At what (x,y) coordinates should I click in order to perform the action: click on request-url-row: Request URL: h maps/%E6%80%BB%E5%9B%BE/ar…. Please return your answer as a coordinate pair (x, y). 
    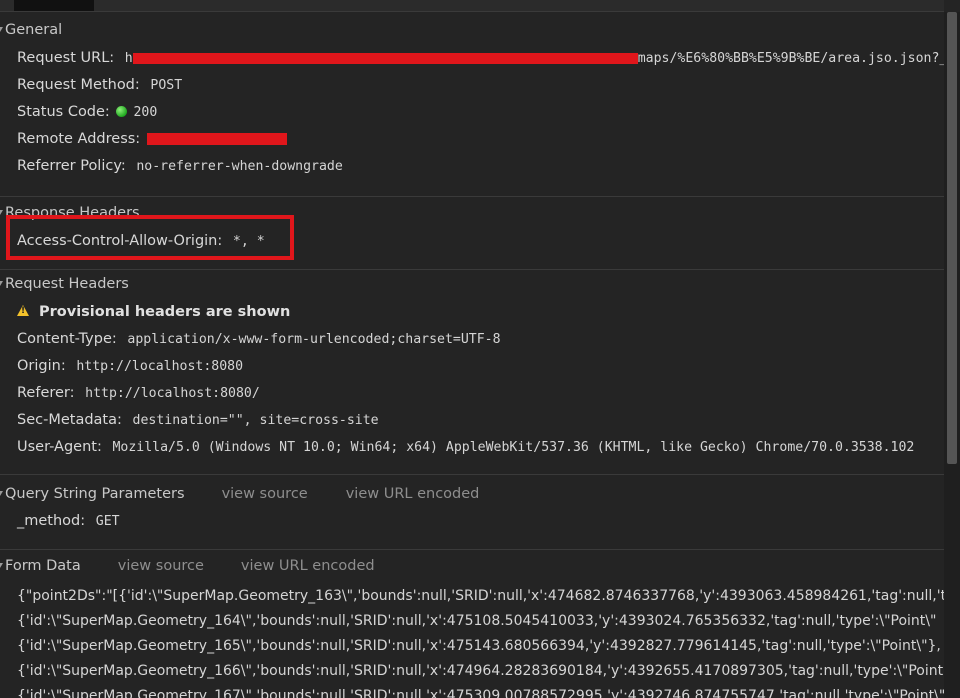
    Looking at the image, I should click on (472, 58).